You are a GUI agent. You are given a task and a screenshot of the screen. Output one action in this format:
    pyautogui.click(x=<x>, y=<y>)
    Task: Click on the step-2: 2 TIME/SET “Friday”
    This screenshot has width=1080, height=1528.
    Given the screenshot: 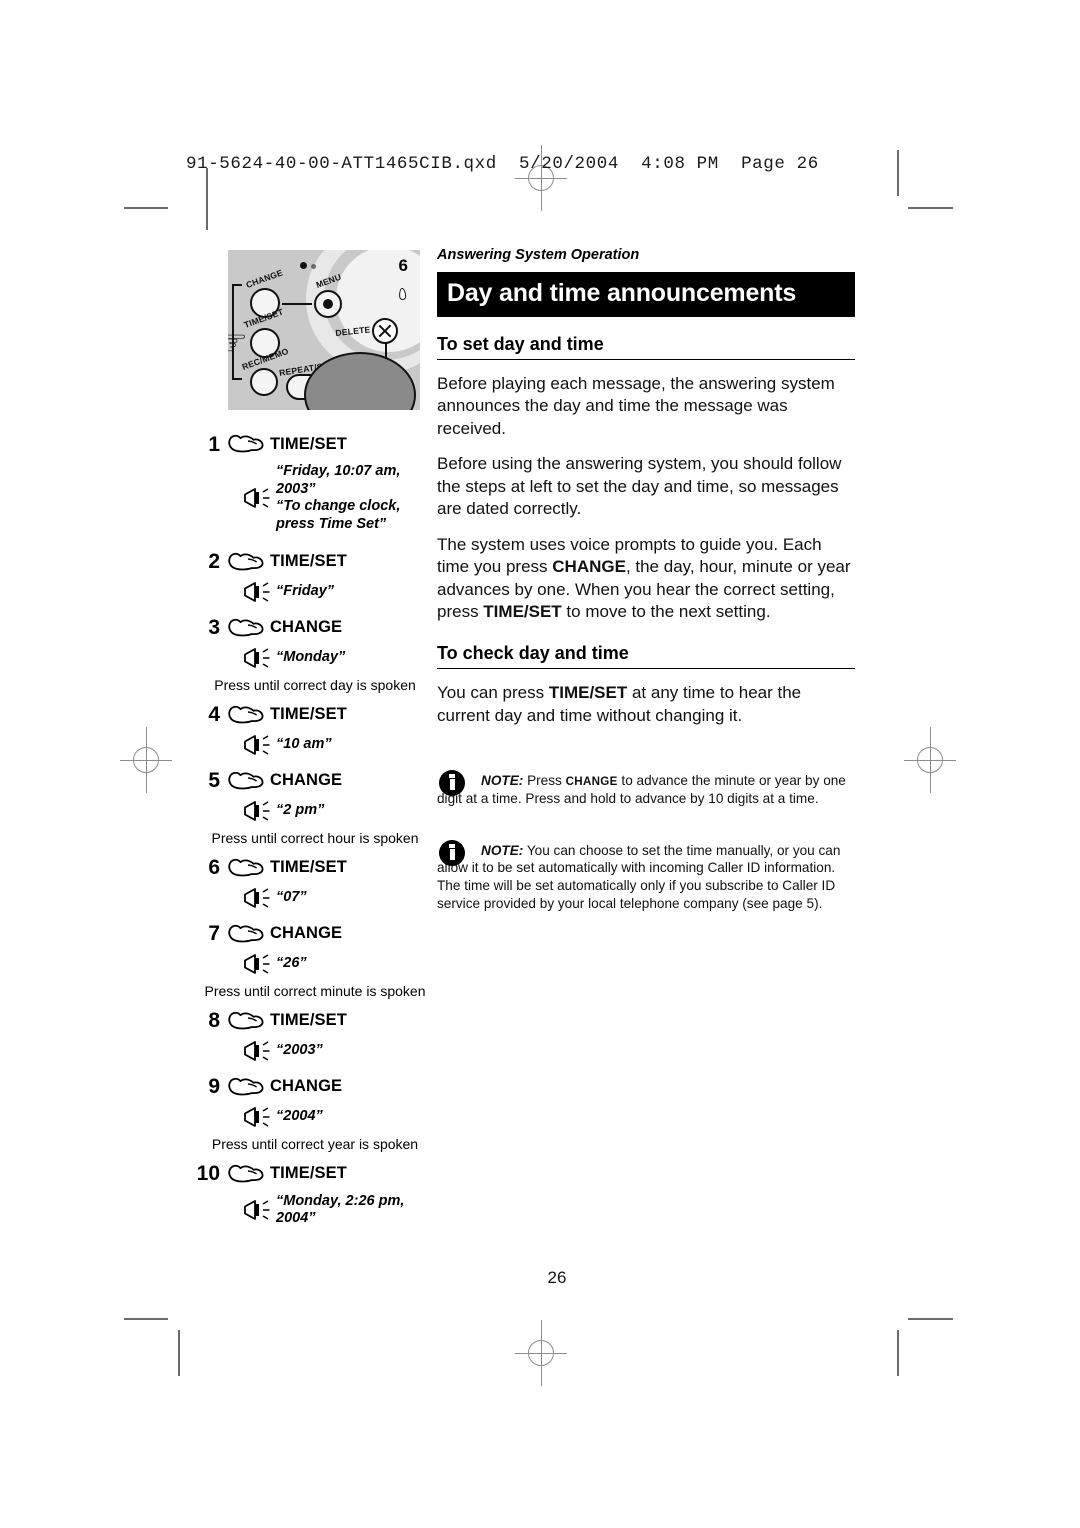 What is the action you would take?
    pyautogui.click(x=315, y=576)
    